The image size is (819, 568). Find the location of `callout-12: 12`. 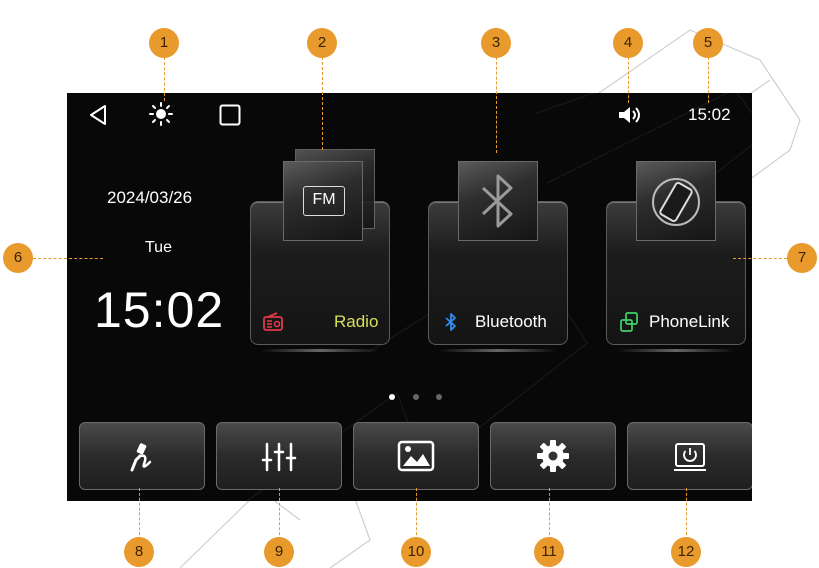

callout-12: 12 is located at coordinates (686, 552).